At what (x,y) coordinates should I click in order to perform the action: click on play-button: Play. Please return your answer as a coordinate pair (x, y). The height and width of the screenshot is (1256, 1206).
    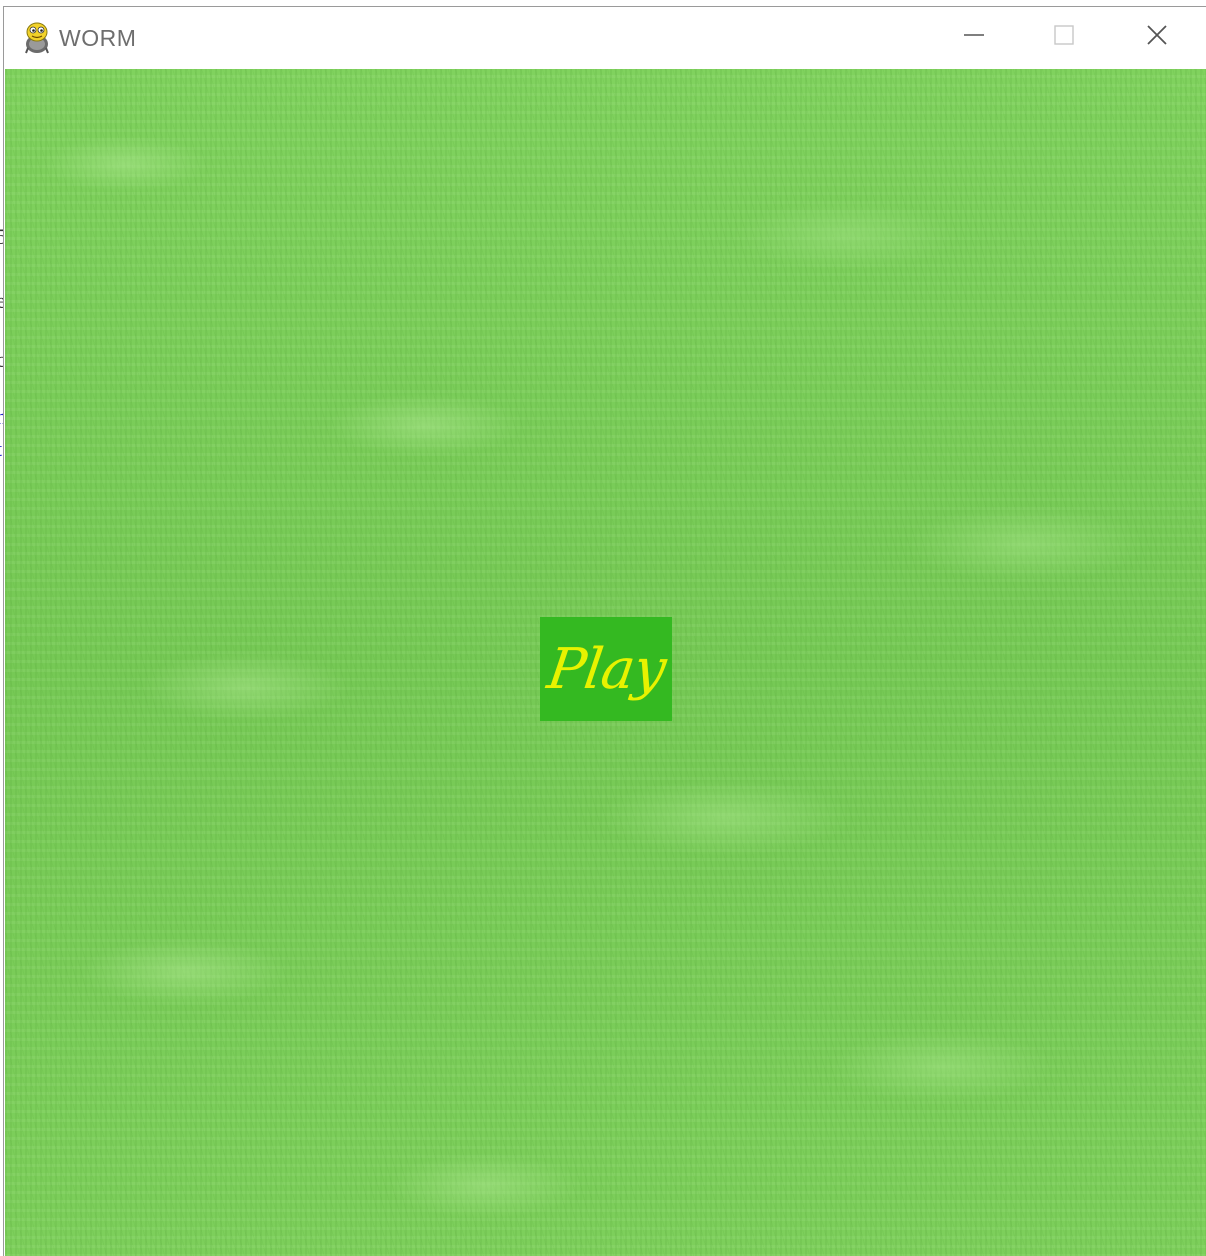
    Looking at the image, I should click on (606, 669).